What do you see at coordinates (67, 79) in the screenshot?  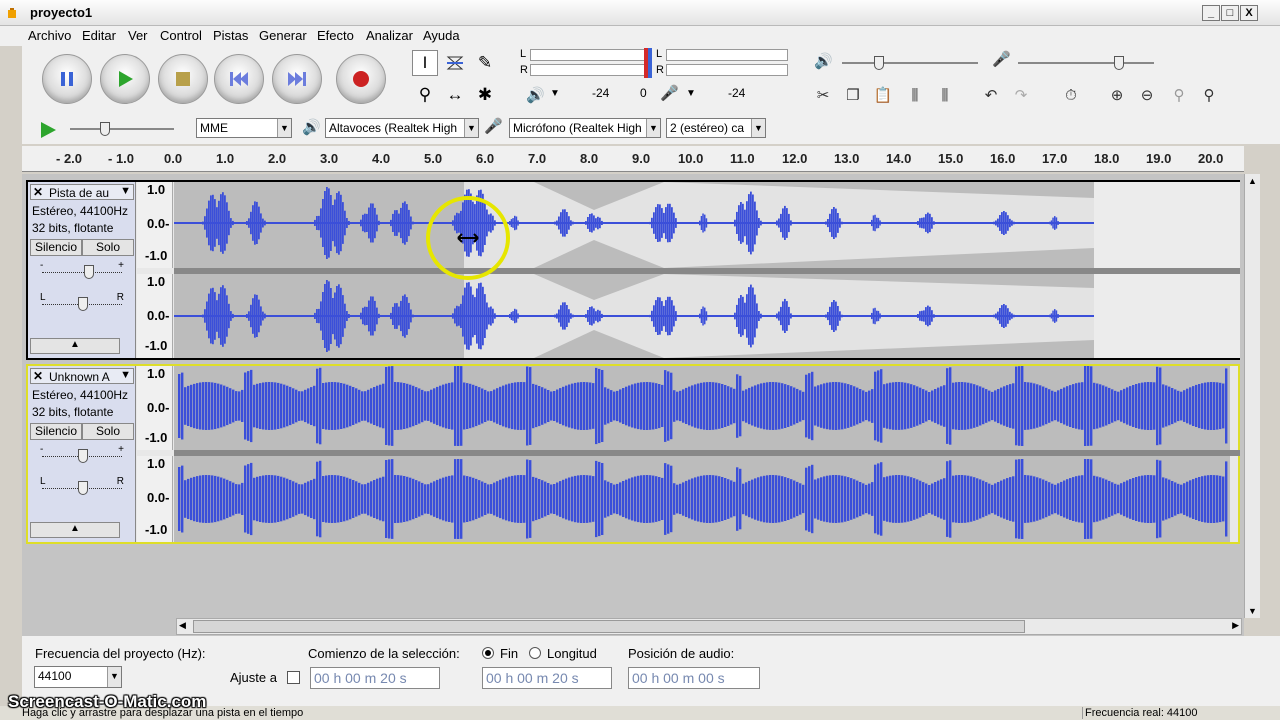 I see `pause-button` at bounding box center [67, 79].